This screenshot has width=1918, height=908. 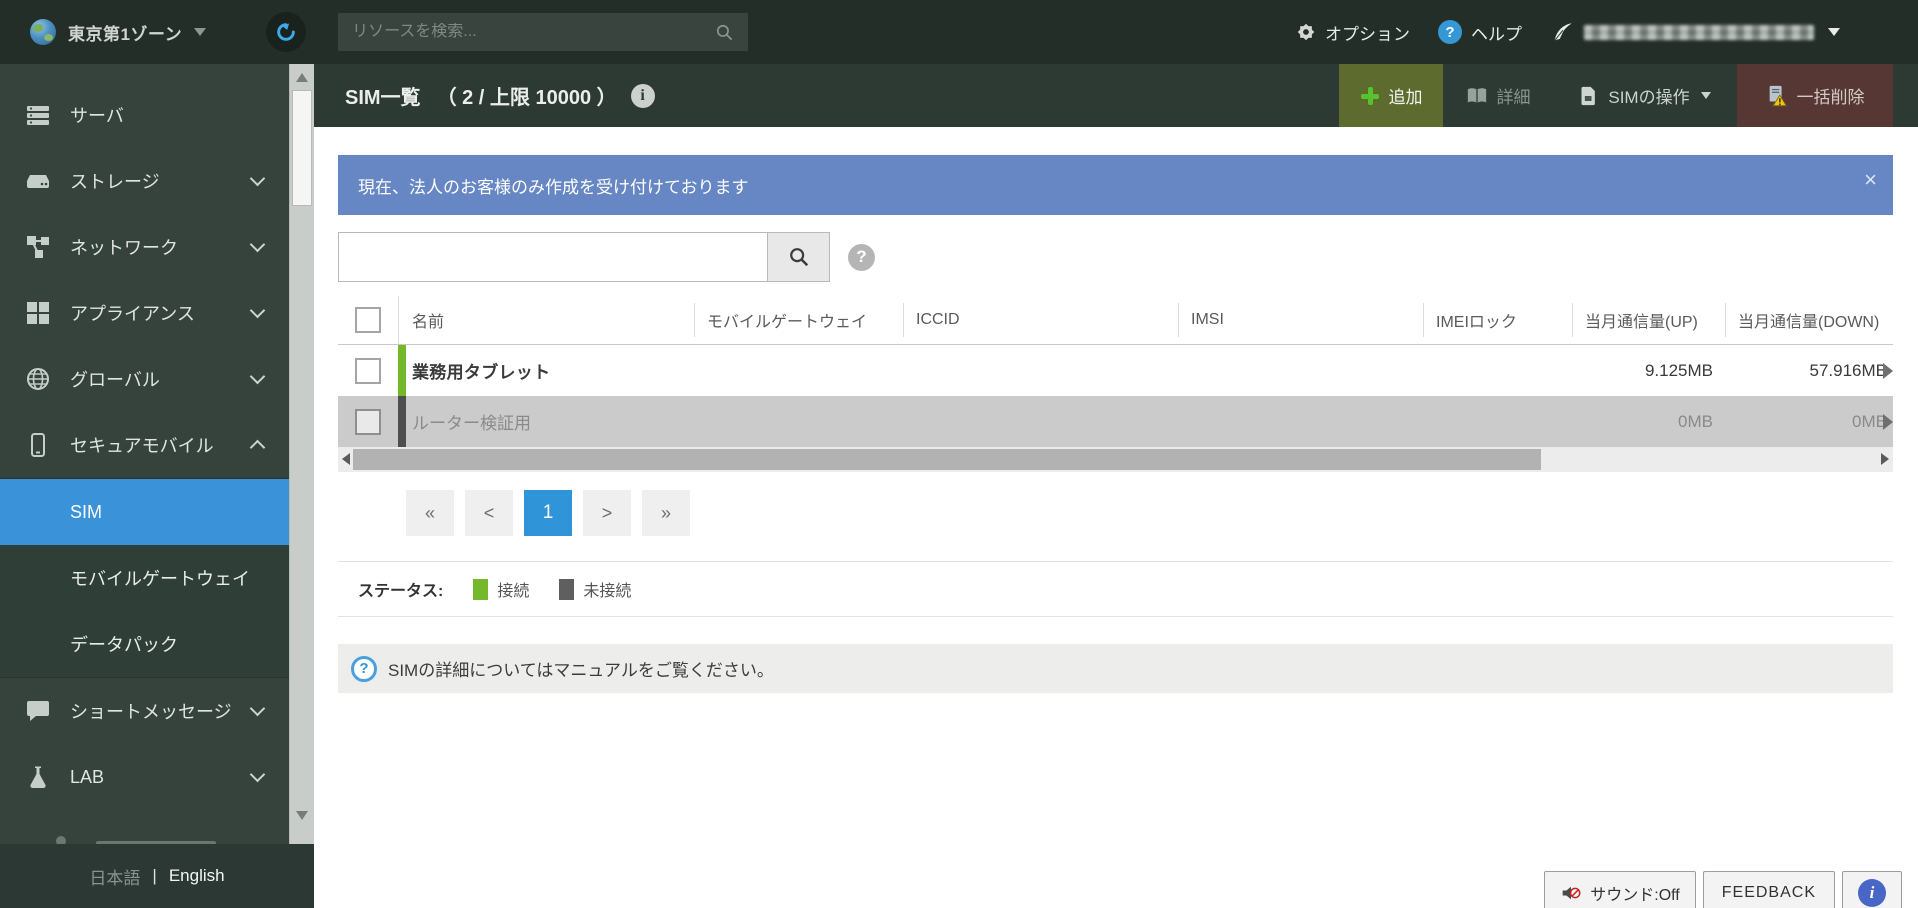 What do you see at coordinates (144, 777) in the screenshot?
I see `sidebar-item-lab: LAB` at bounding box center [144, 777].